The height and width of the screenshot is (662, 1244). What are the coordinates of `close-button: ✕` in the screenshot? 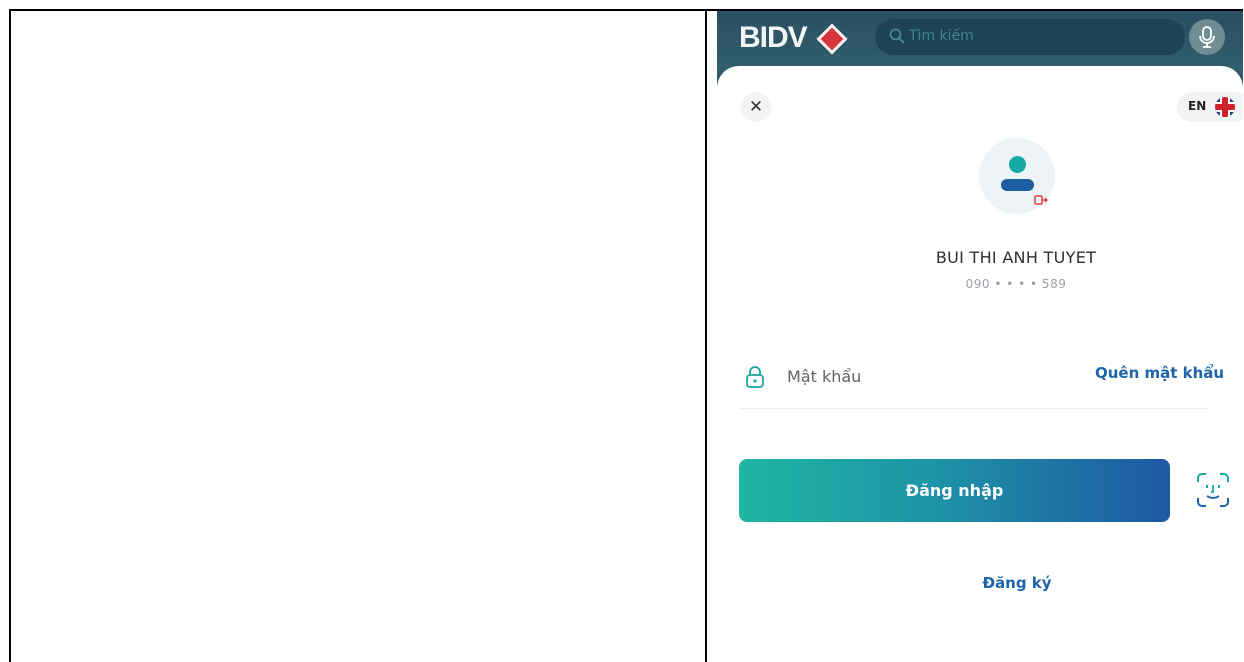 It's located at (756, 107).